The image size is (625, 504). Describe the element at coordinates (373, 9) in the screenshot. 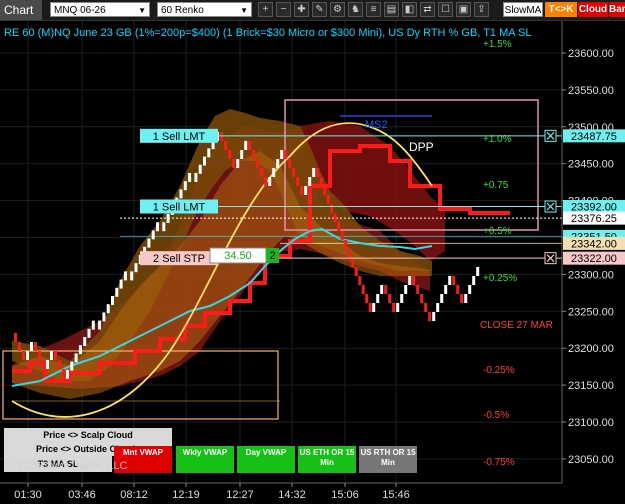

I see `properties-icon: ≡` at that location.